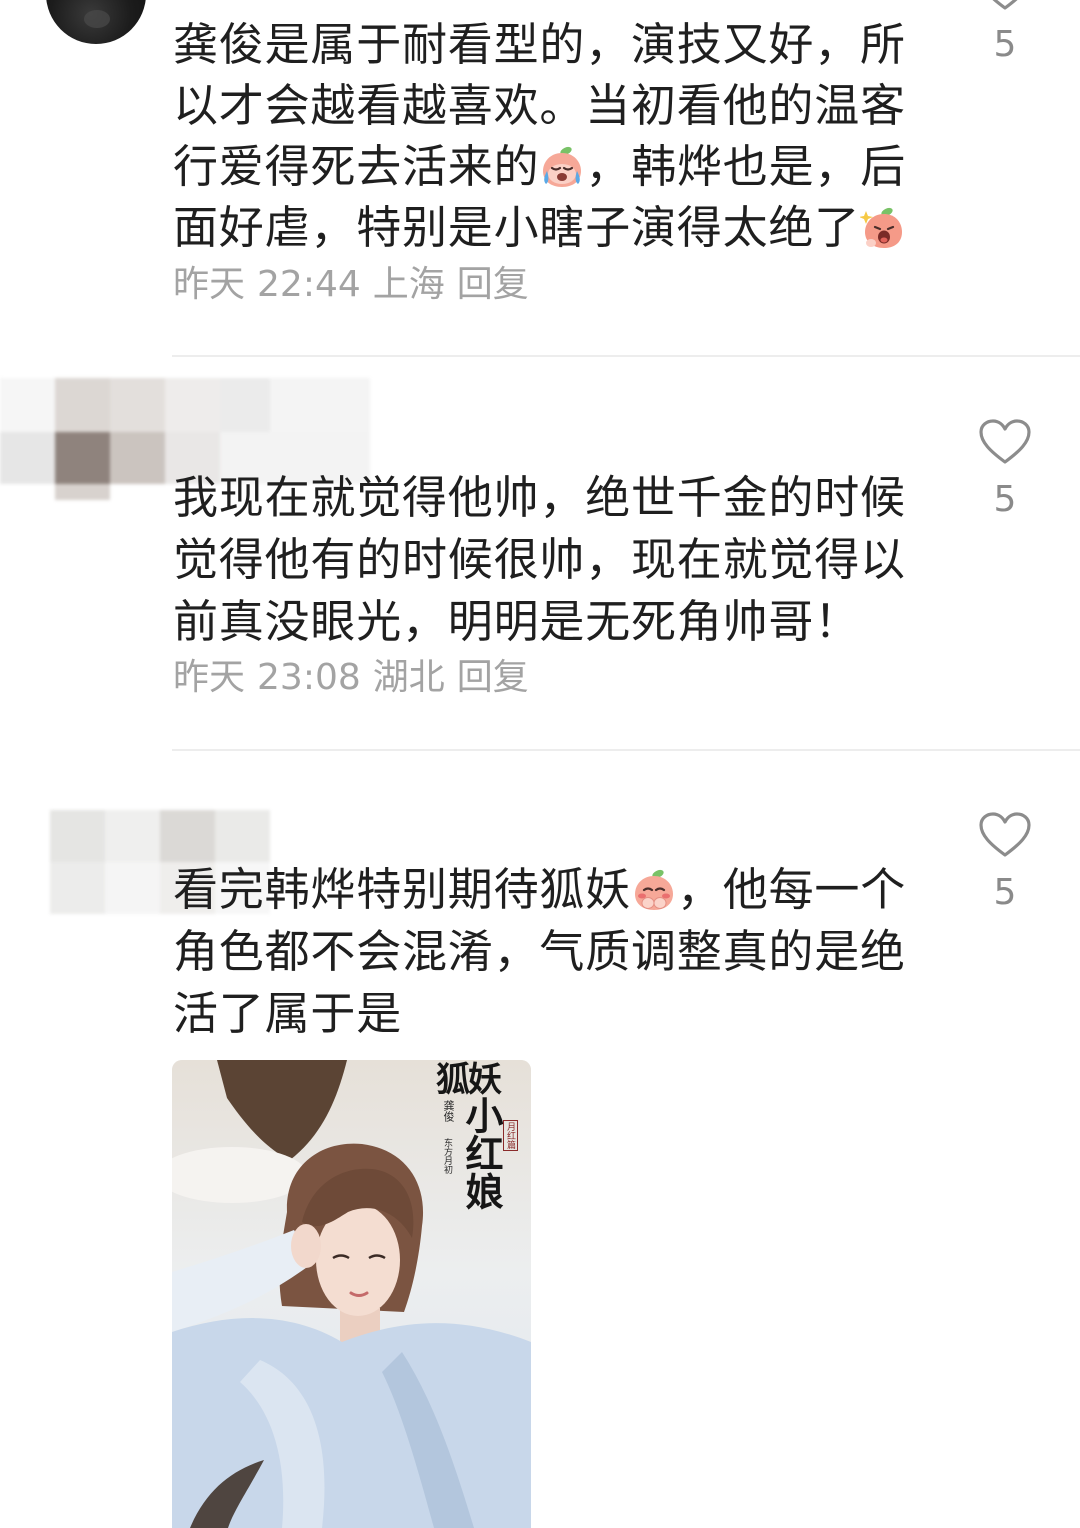  I want to click on comment-meta: 昨天 22:44 上海 回复, so click(473, 285).